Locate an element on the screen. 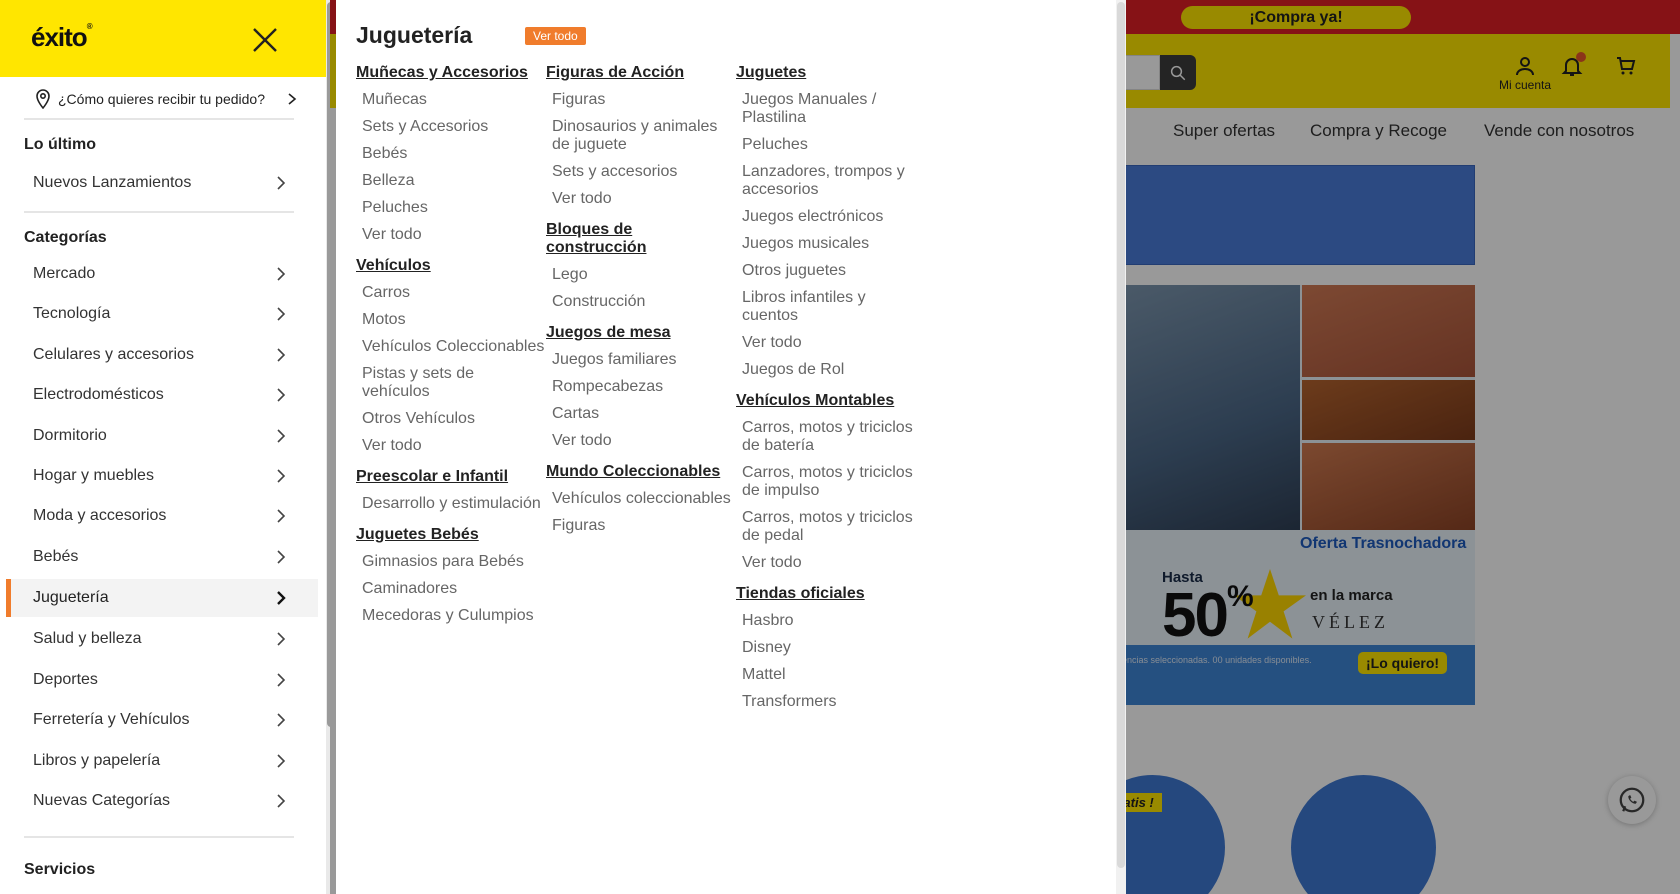  subcategory-link: Carros, motos y triciclos de batería is located at coordinates (834, 437).